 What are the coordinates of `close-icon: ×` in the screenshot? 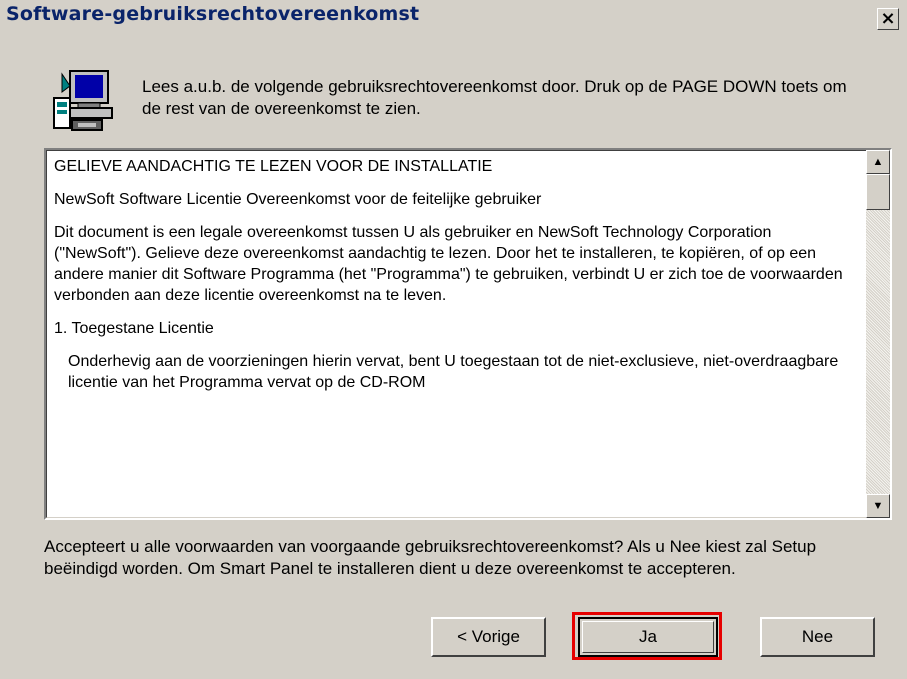 It's located at (888, 18).